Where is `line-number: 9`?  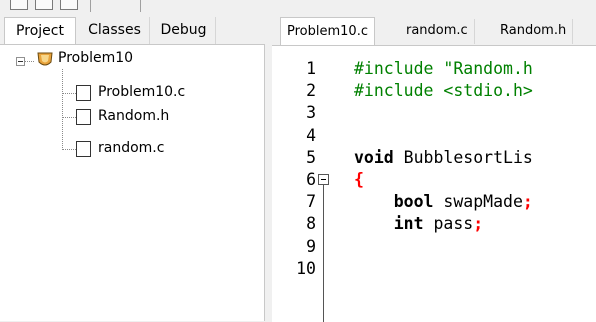
line-number: 9 is located at coordinates (311, 246).